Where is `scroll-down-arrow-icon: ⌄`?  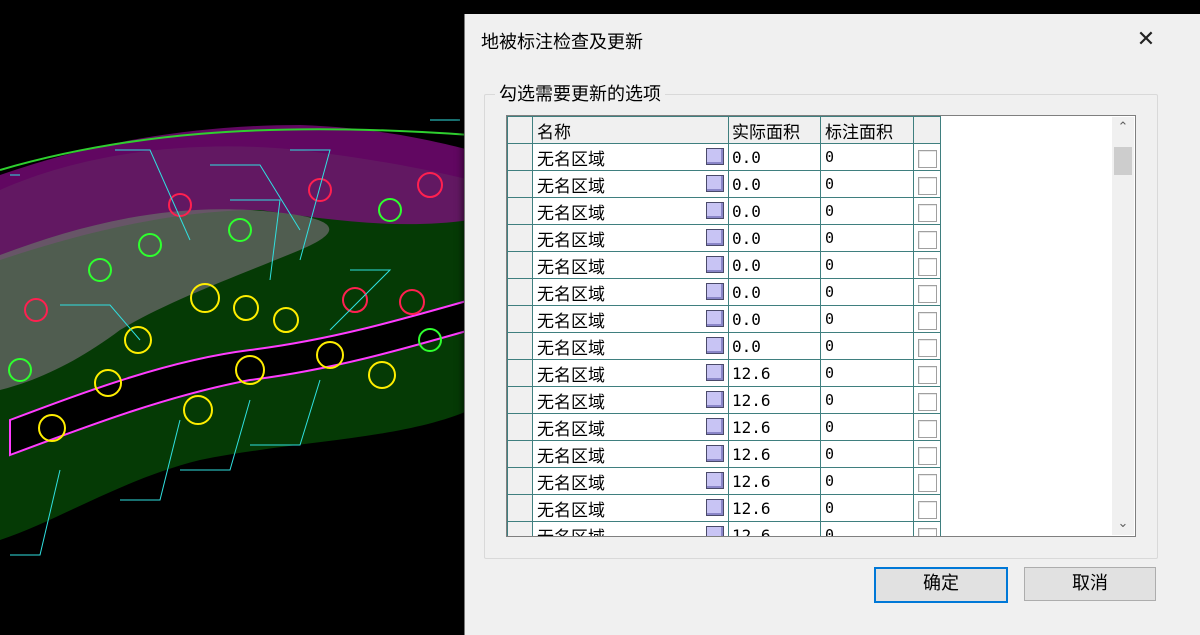
scroll-down-arrow-icon: ⌄ is located at coordinates (1123, 524).